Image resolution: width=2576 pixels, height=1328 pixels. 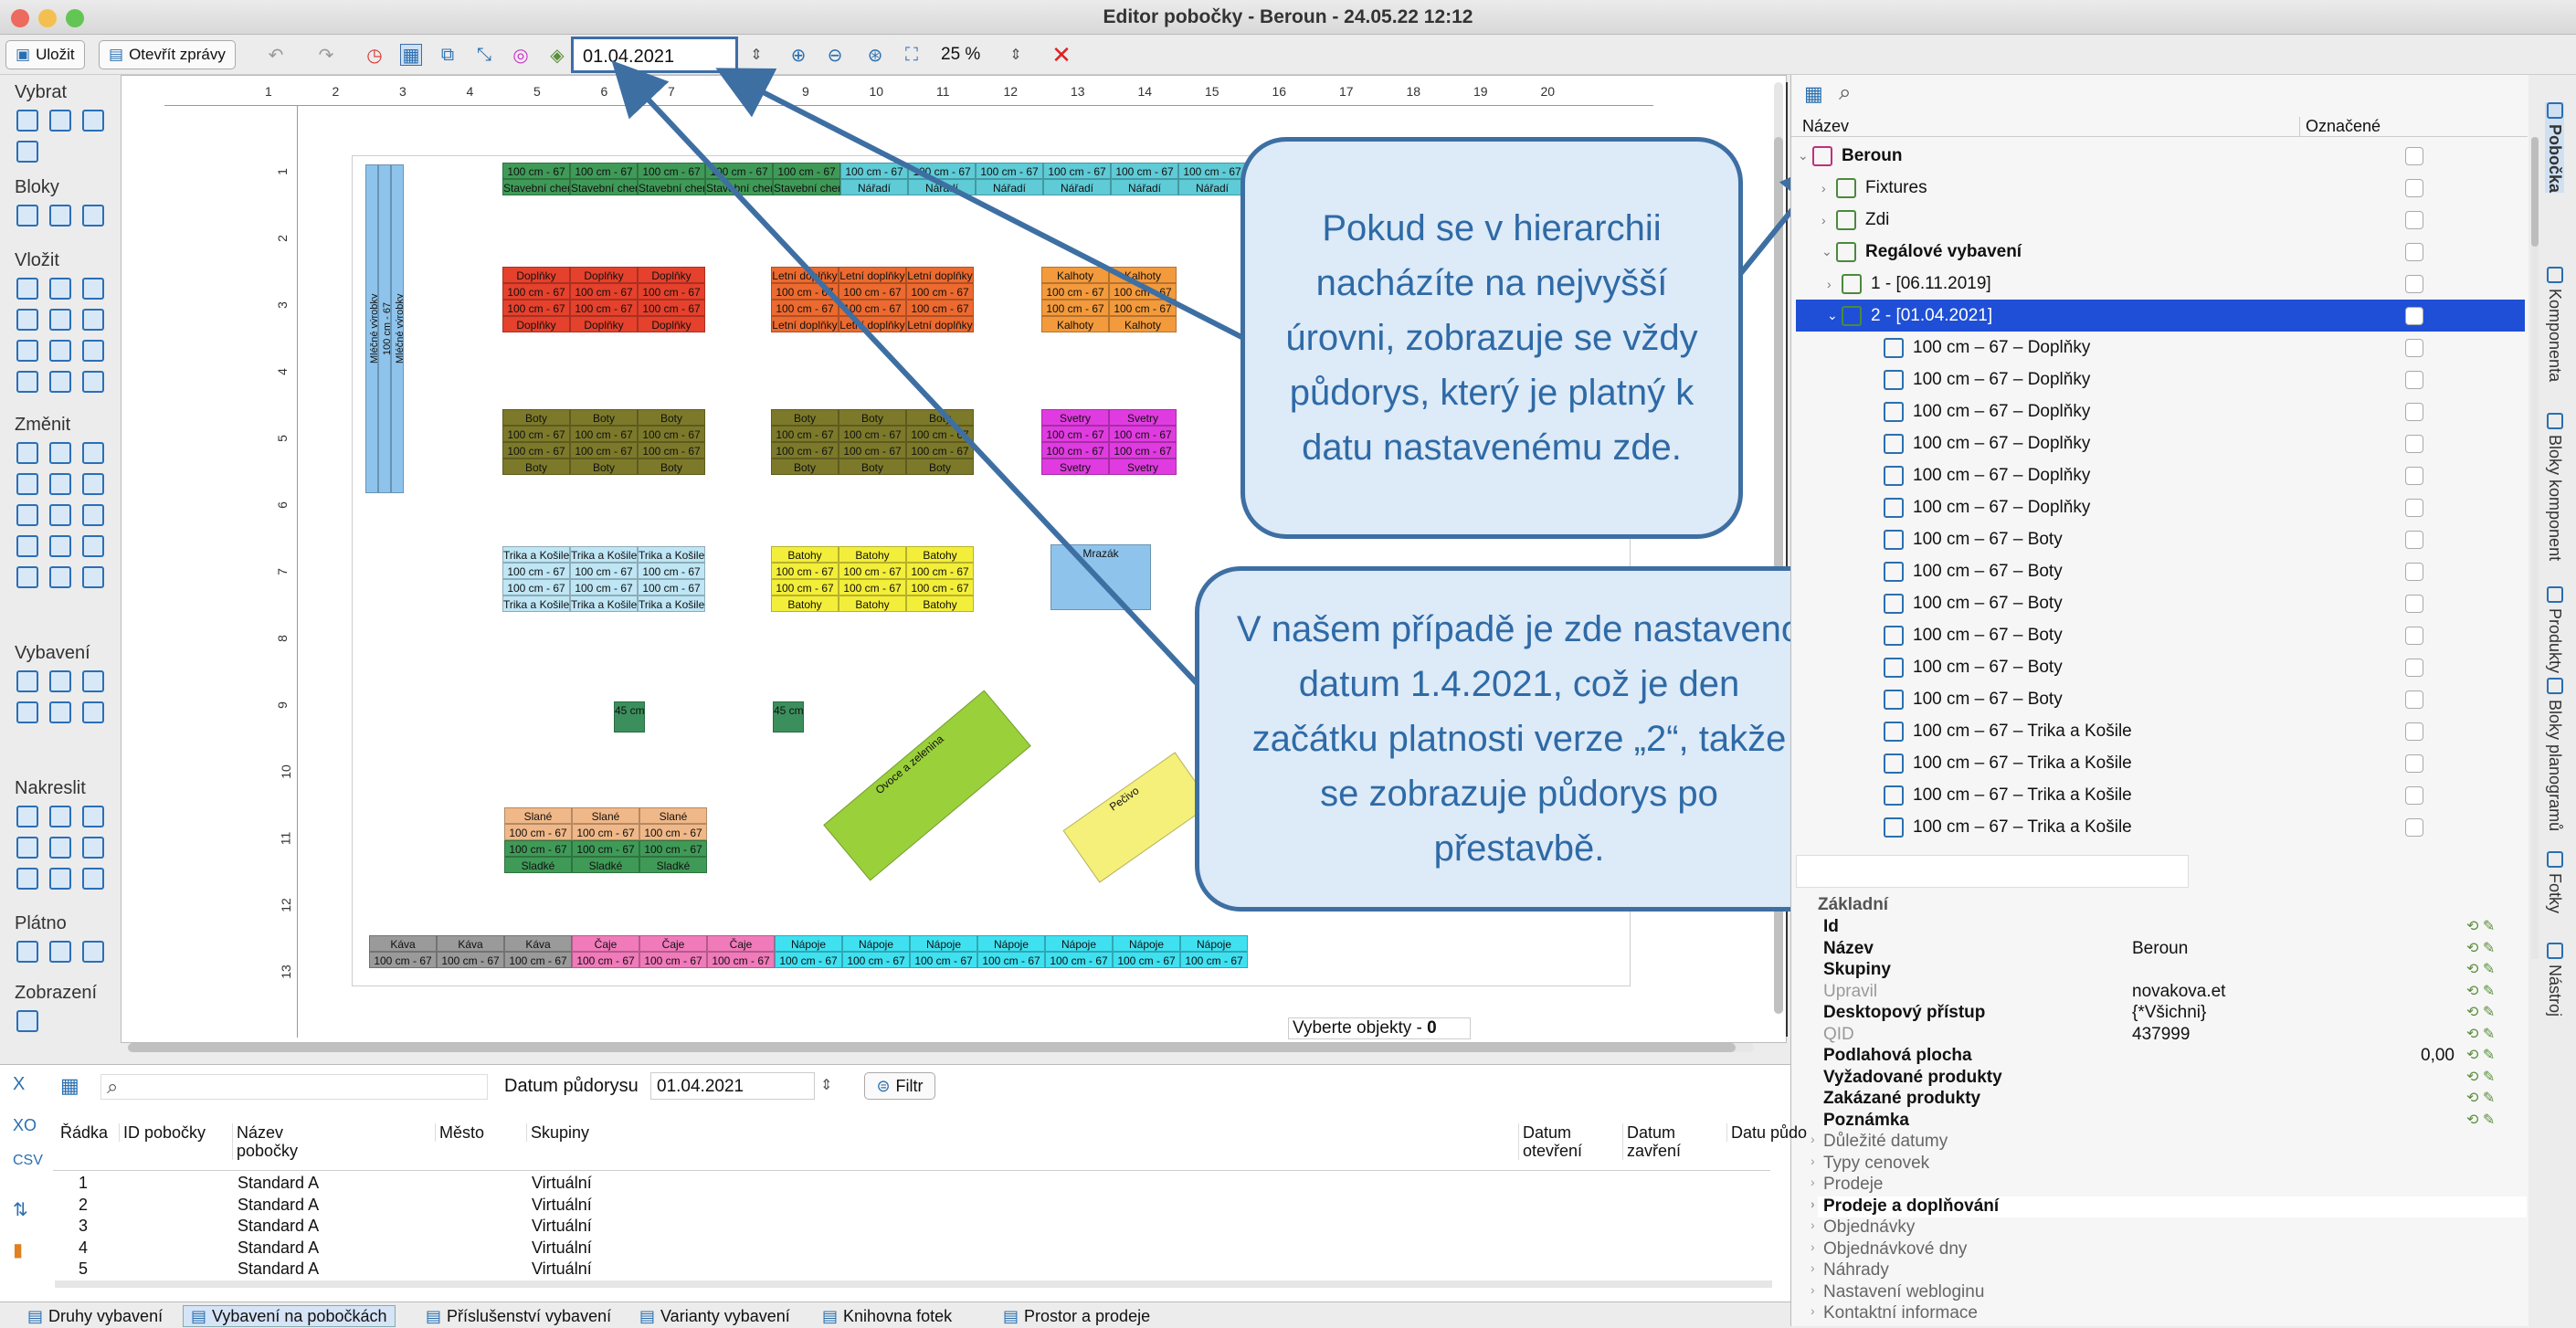 I want to click on side-tab: Produkty, so click(x=2554, y=629).